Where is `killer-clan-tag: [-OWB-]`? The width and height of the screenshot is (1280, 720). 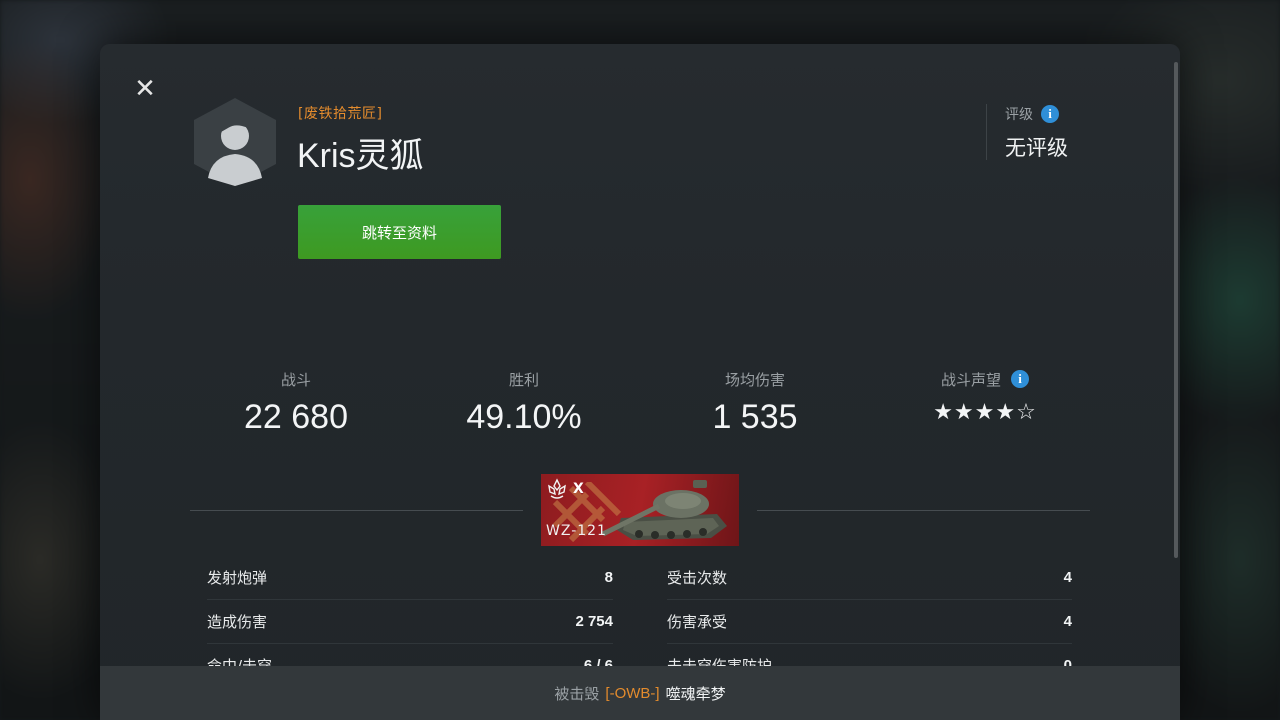 killer-clan-tag: [-OWB-] is located at coordinates (632, 693).